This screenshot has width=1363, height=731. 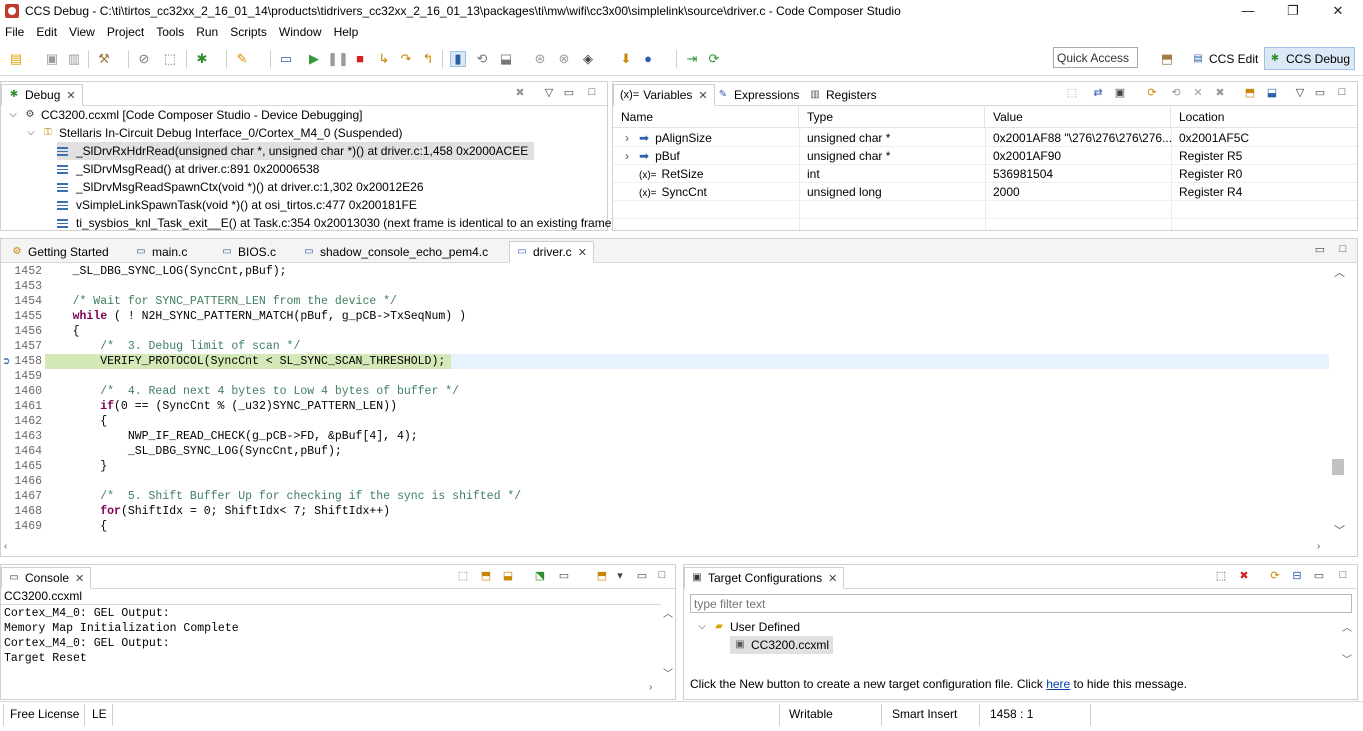 What do you see at coordinates (486, 575) in the screenshot?
I see `scroll-lock-icon: ⬒` at bounding box center [486, 575].